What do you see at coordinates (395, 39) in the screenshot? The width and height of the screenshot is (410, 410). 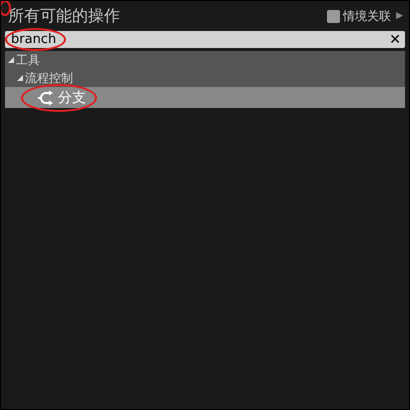 I see `close-icon: ✕` at bounding box center [395, 39].